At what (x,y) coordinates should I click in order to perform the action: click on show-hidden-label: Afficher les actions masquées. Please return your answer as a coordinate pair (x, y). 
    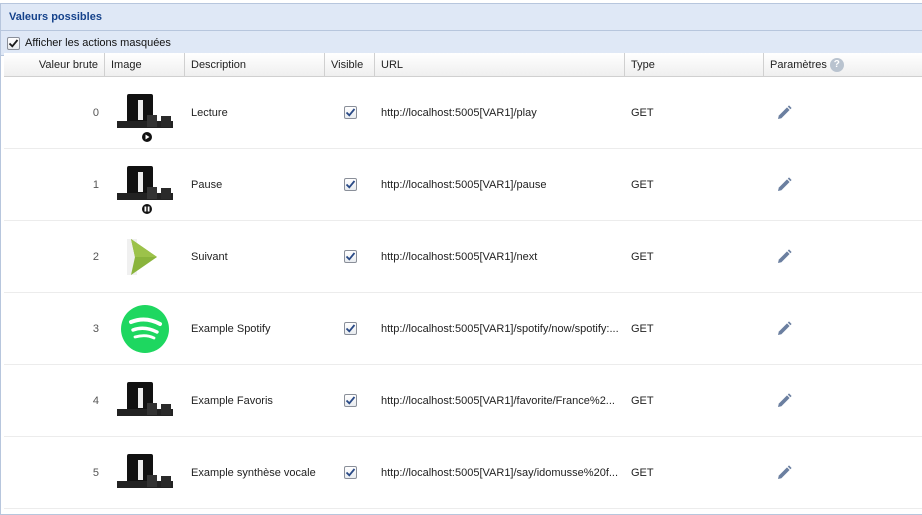
    Looking at the image, I should click on (98, 43).